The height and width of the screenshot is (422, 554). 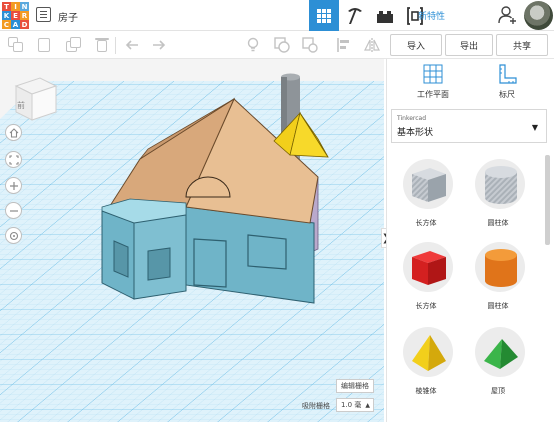 I want to click on minus-icon, so click(x=13, y=210).